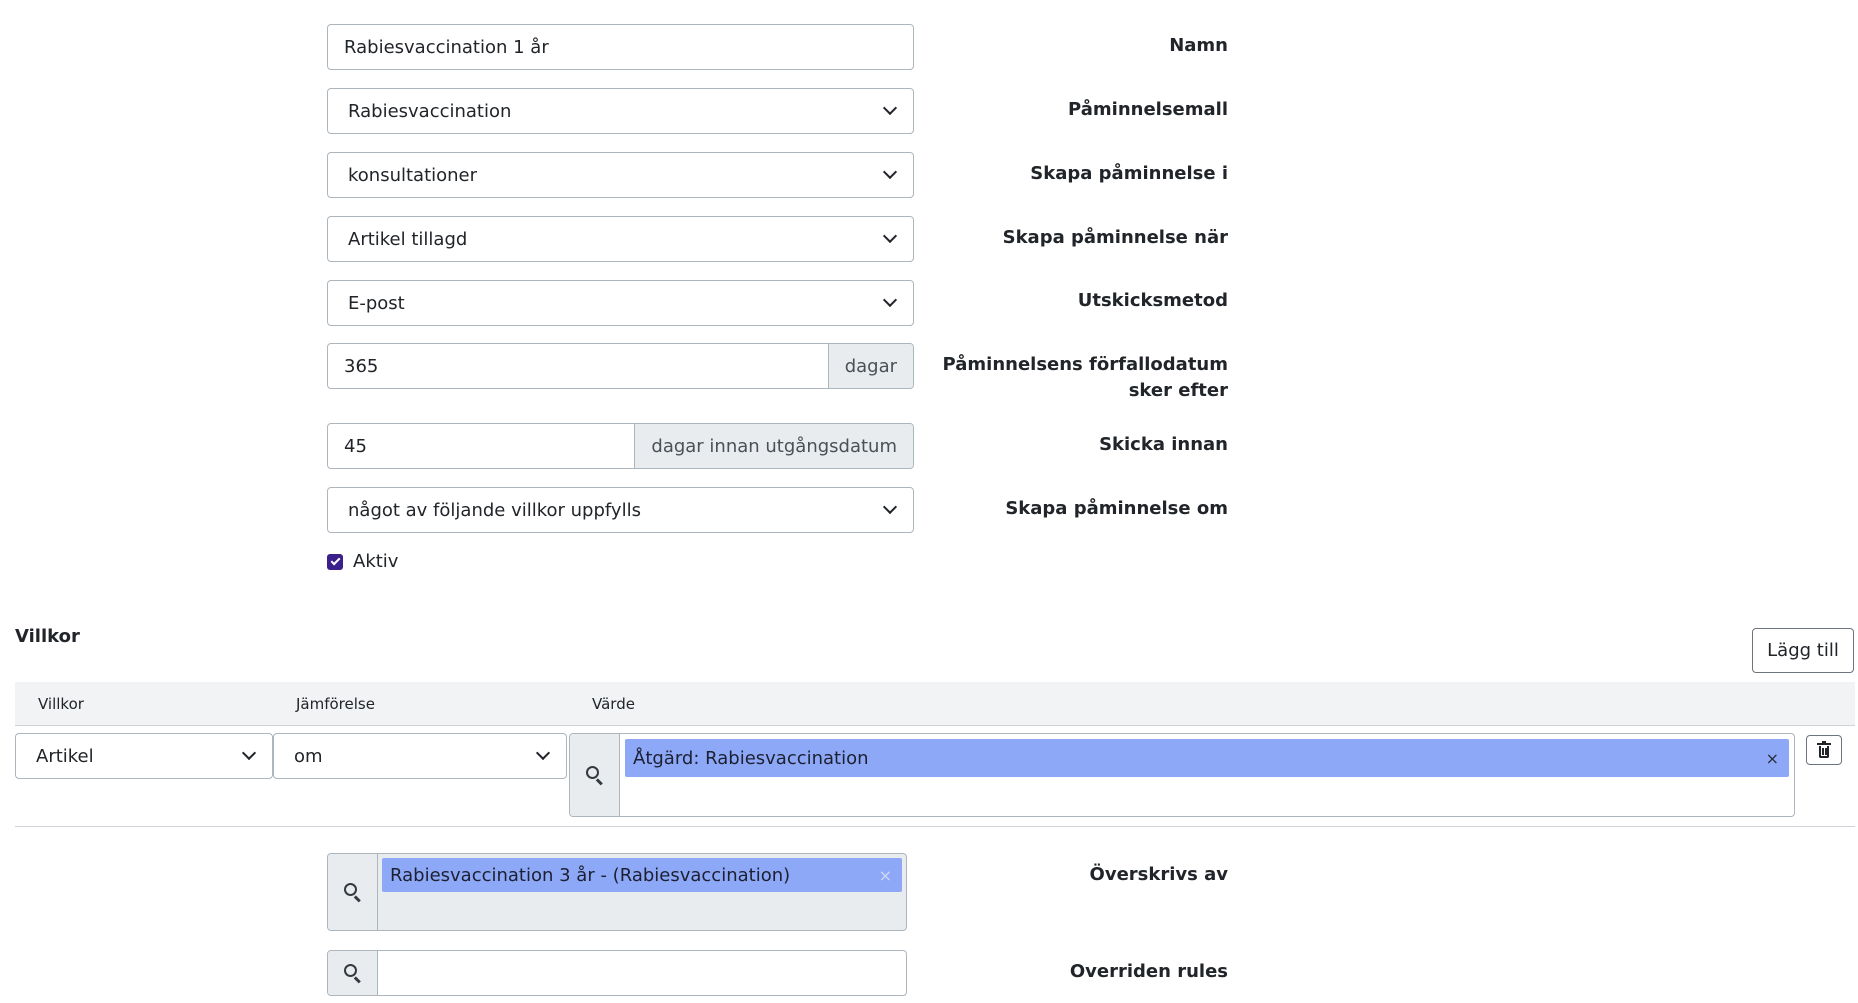  Describe the element at coordinates (1207, 758) in the screenshot. I see `value-tag: Åtgärd: Rabiesvaccination ×` at that location.